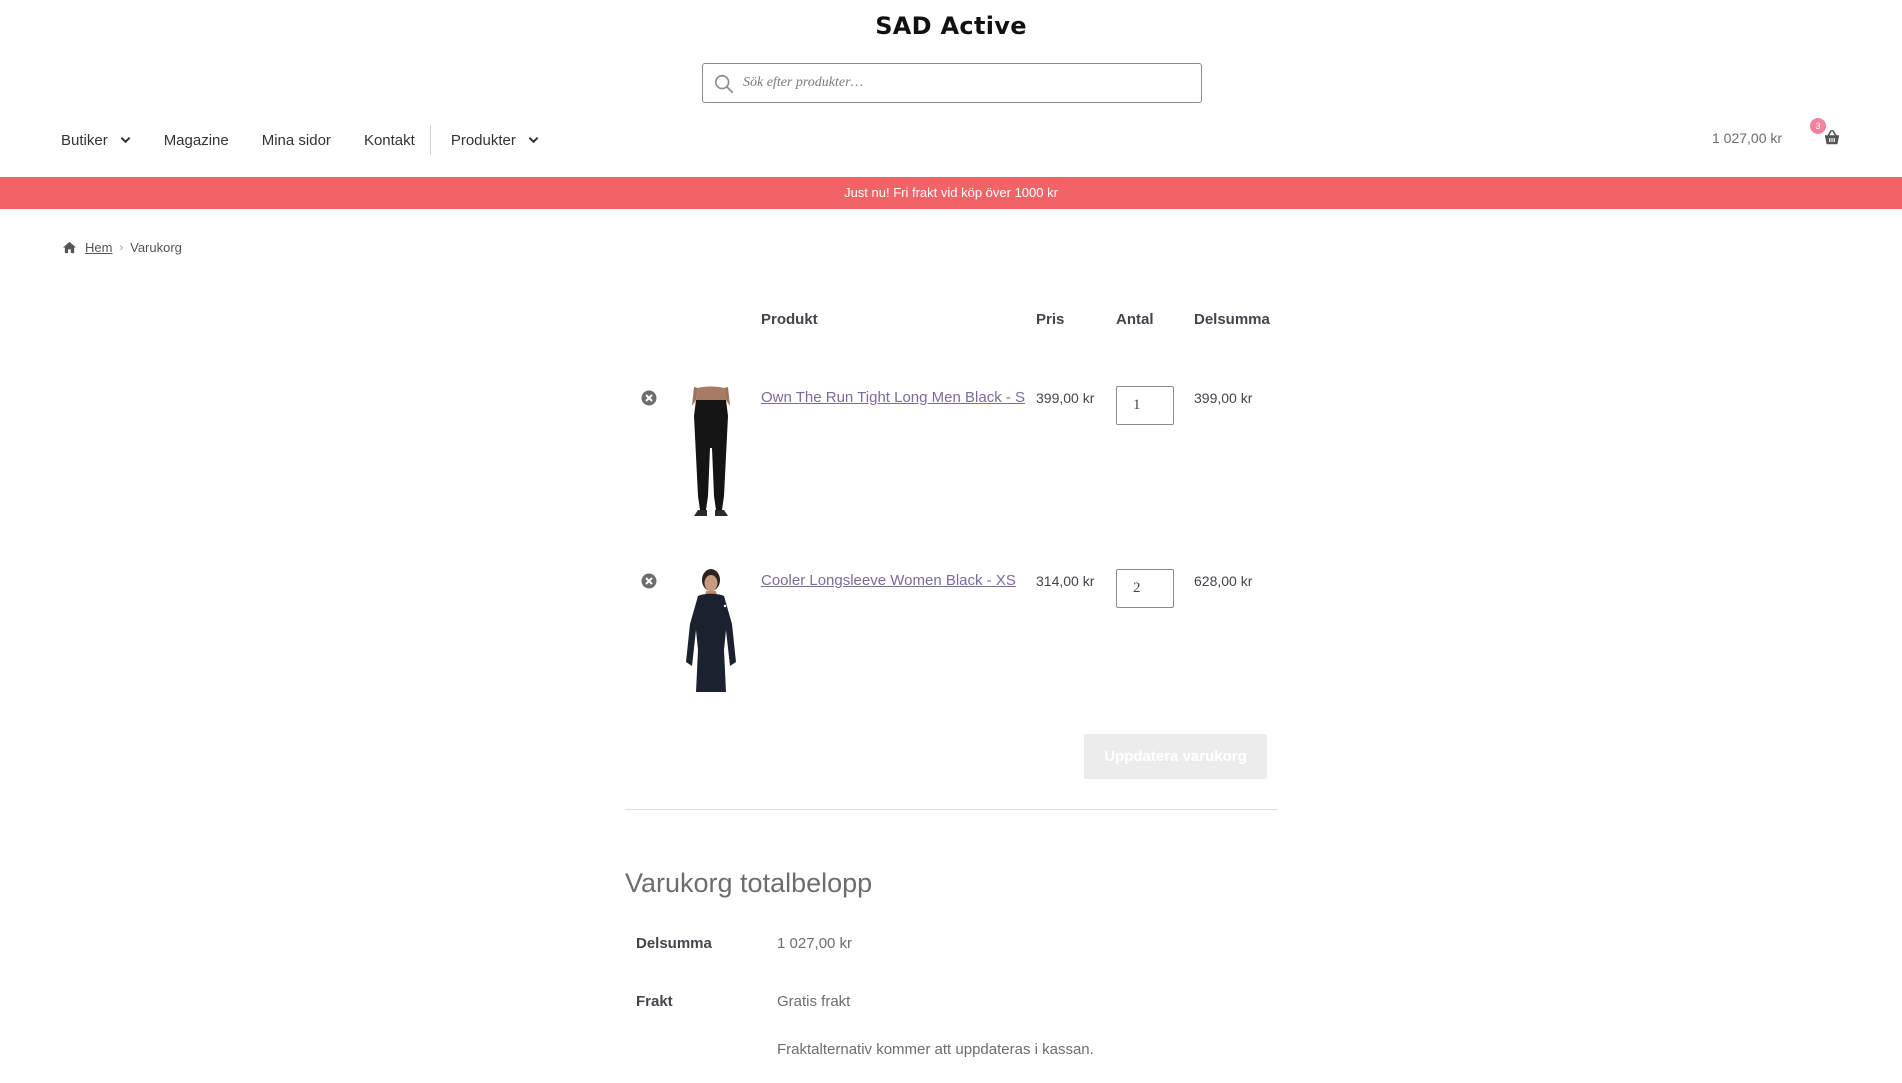  Describe the element at coordinates (1223, 581) in the screenshot. I see `product-subtotal: 628,00 kr` at that location.